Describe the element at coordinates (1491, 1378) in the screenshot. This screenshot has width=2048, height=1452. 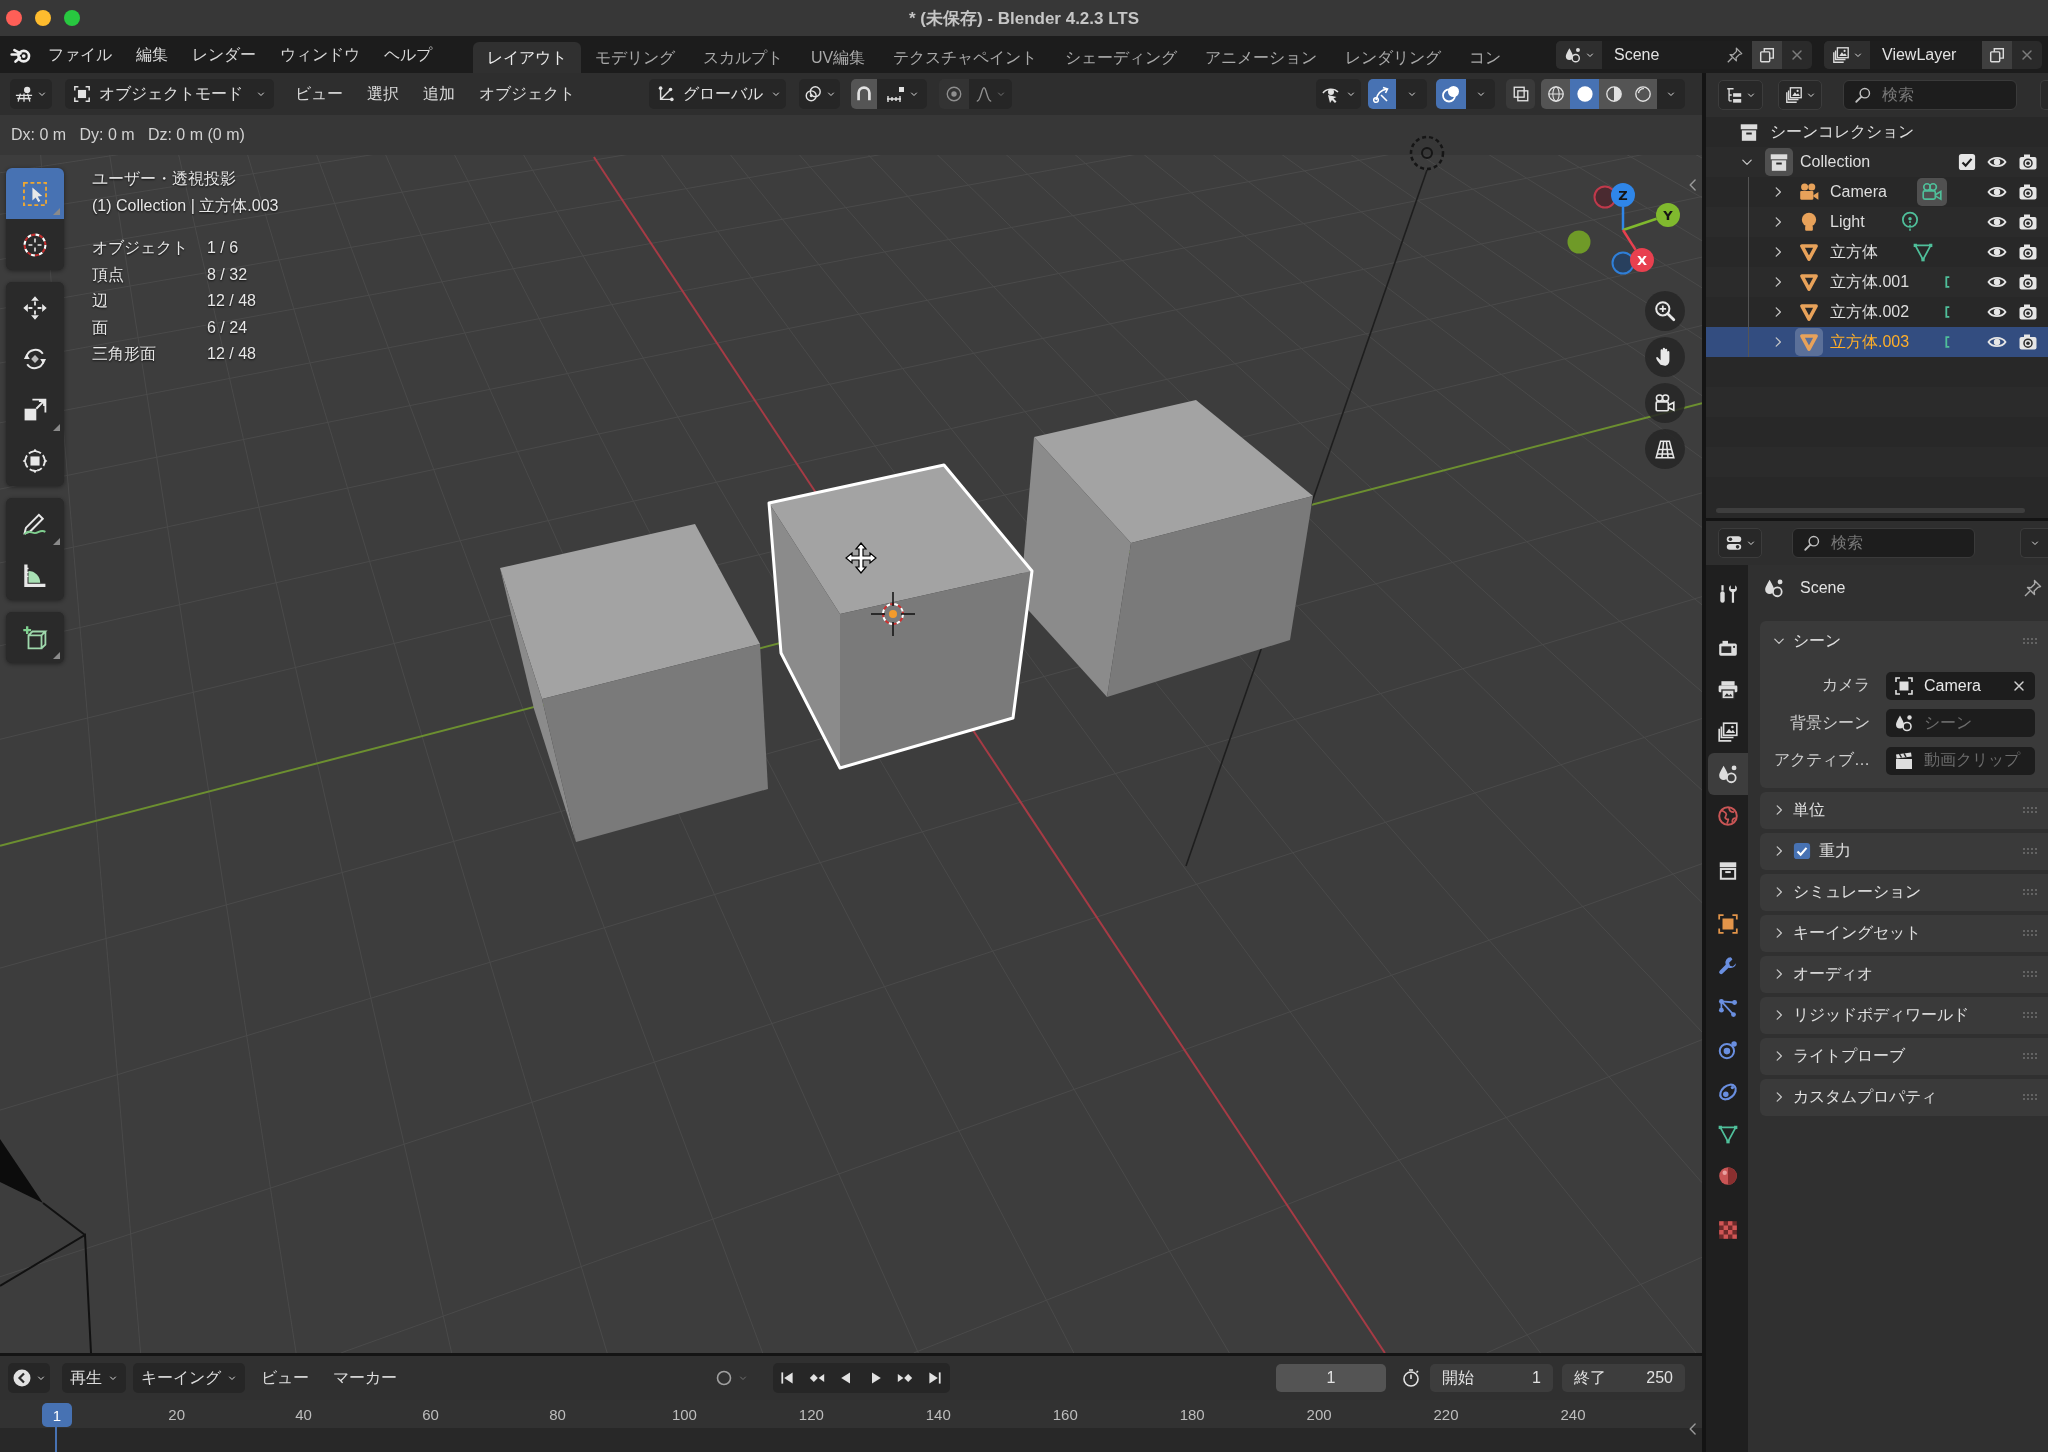
I see `start-frame-field: 開始 1` at that location.